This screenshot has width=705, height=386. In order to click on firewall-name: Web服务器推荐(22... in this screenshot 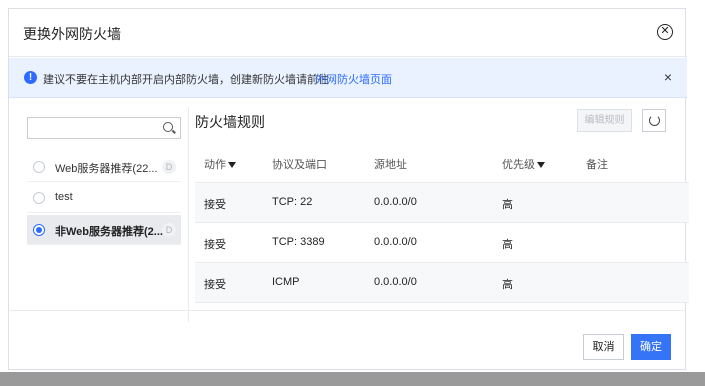, I will do `click(106, 169)`.